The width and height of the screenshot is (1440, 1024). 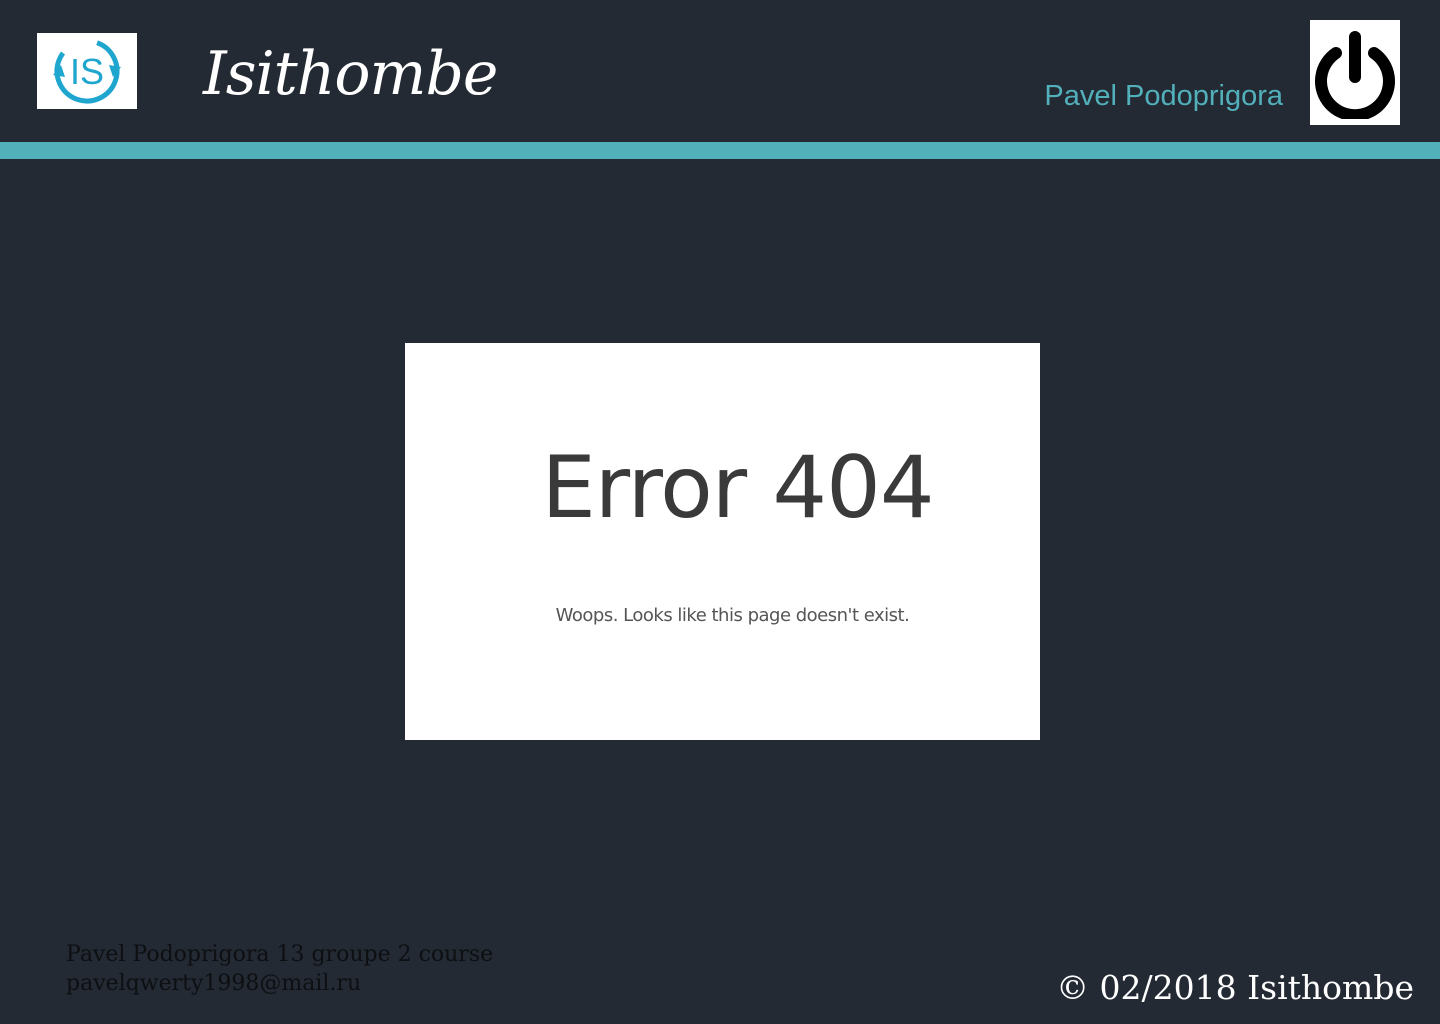 I want to click on accent-bar, so click(x=720, y=150).